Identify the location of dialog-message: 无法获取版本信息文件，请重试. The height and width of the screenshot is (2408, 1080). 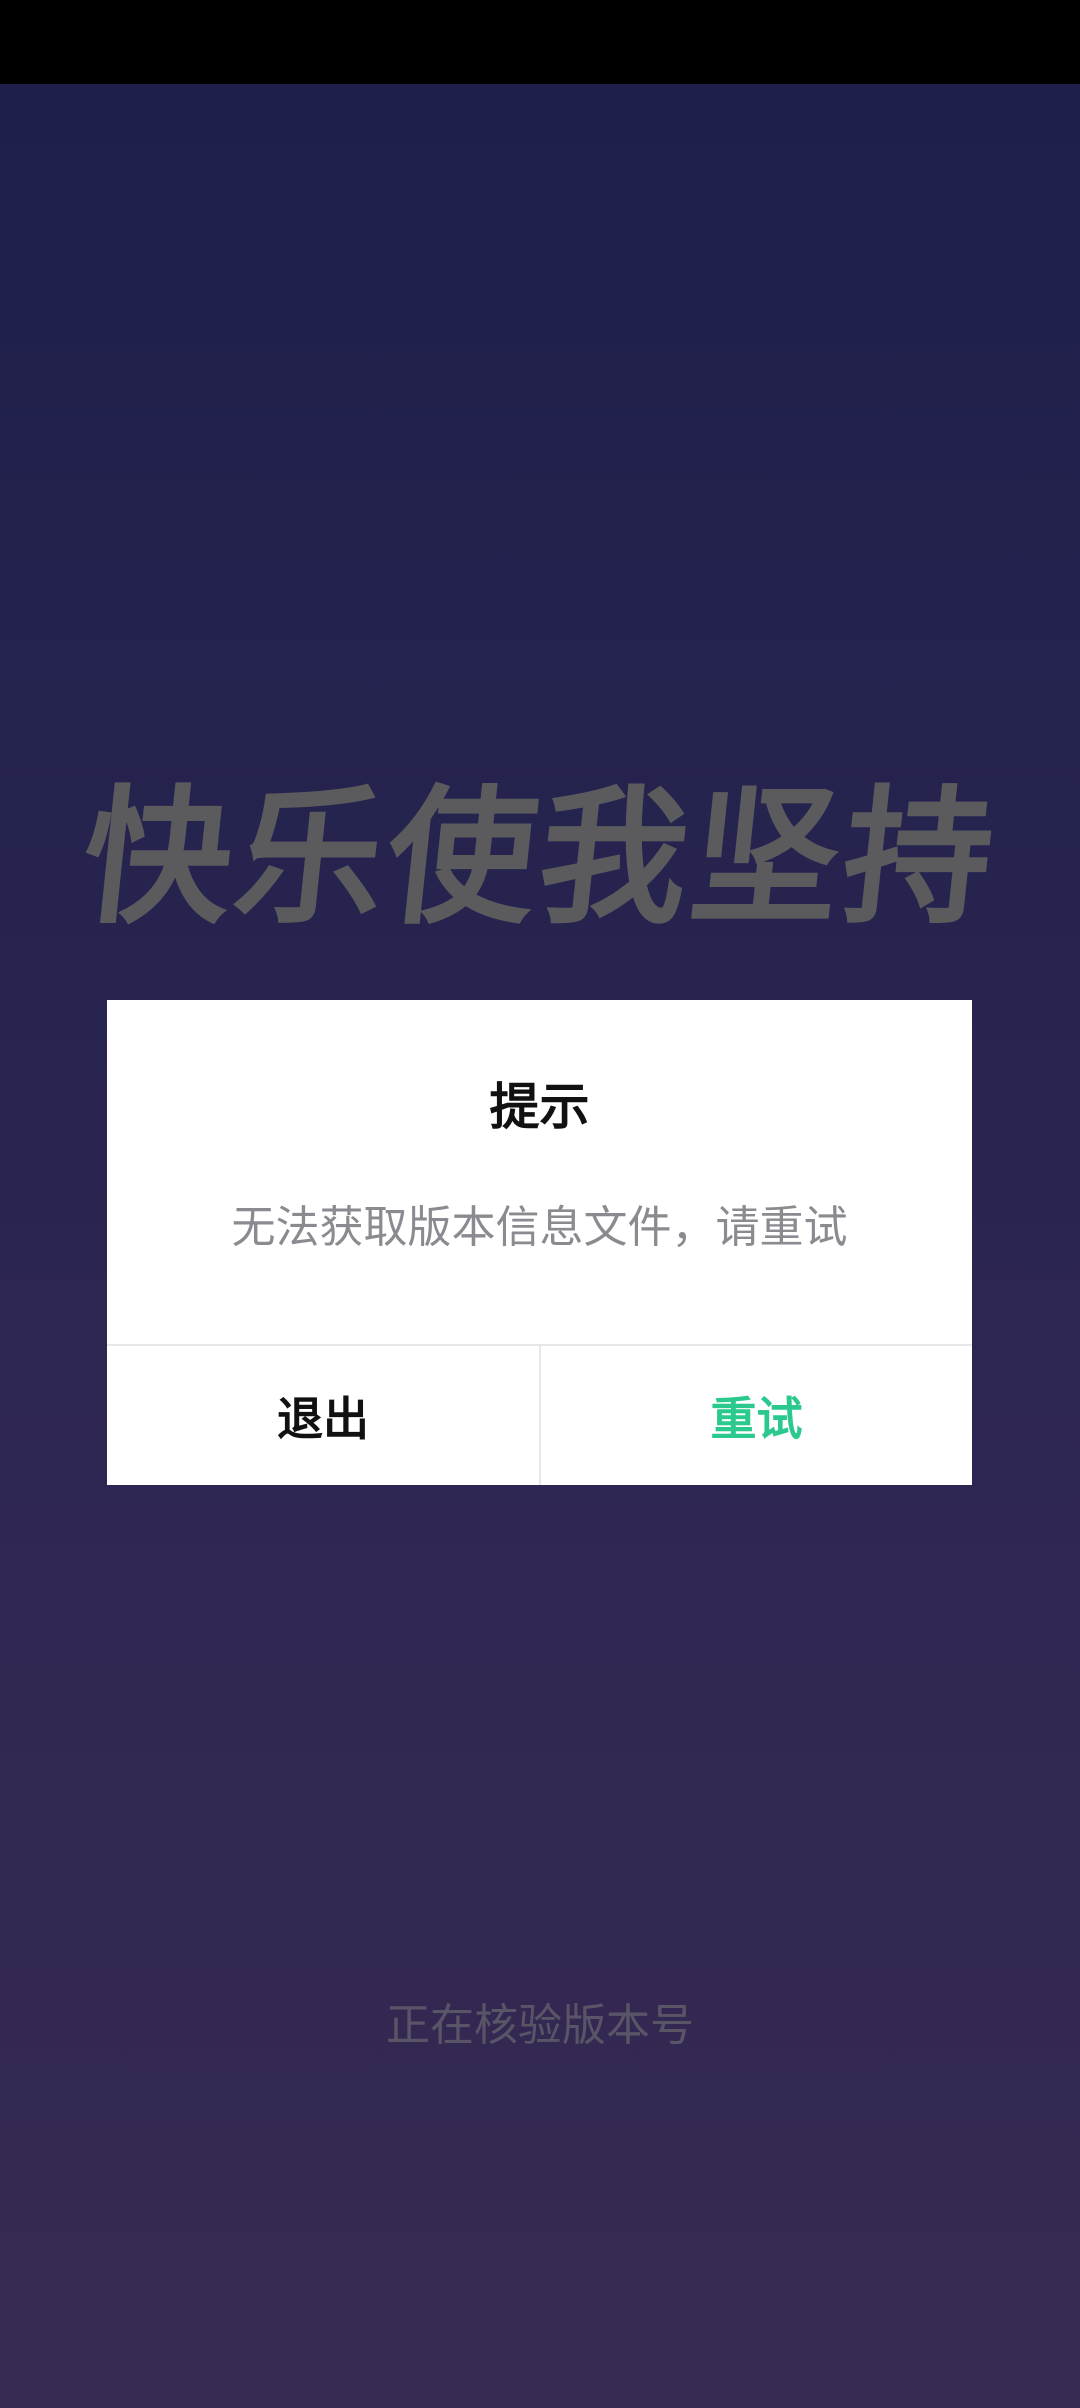
(539, 1227).